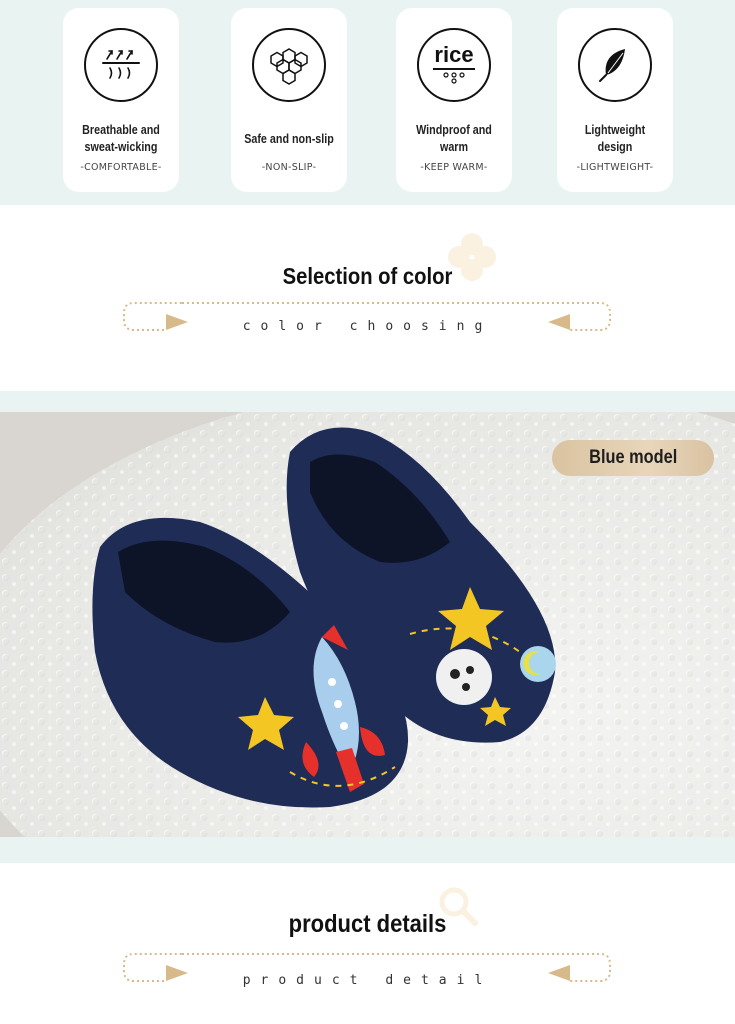 The width and height of the screenshot is (735, 1024). What do you see at coordinates (454, 54) in the screenshot?
I see `rice-icon-text: rice` at bounding box center [454, 54].